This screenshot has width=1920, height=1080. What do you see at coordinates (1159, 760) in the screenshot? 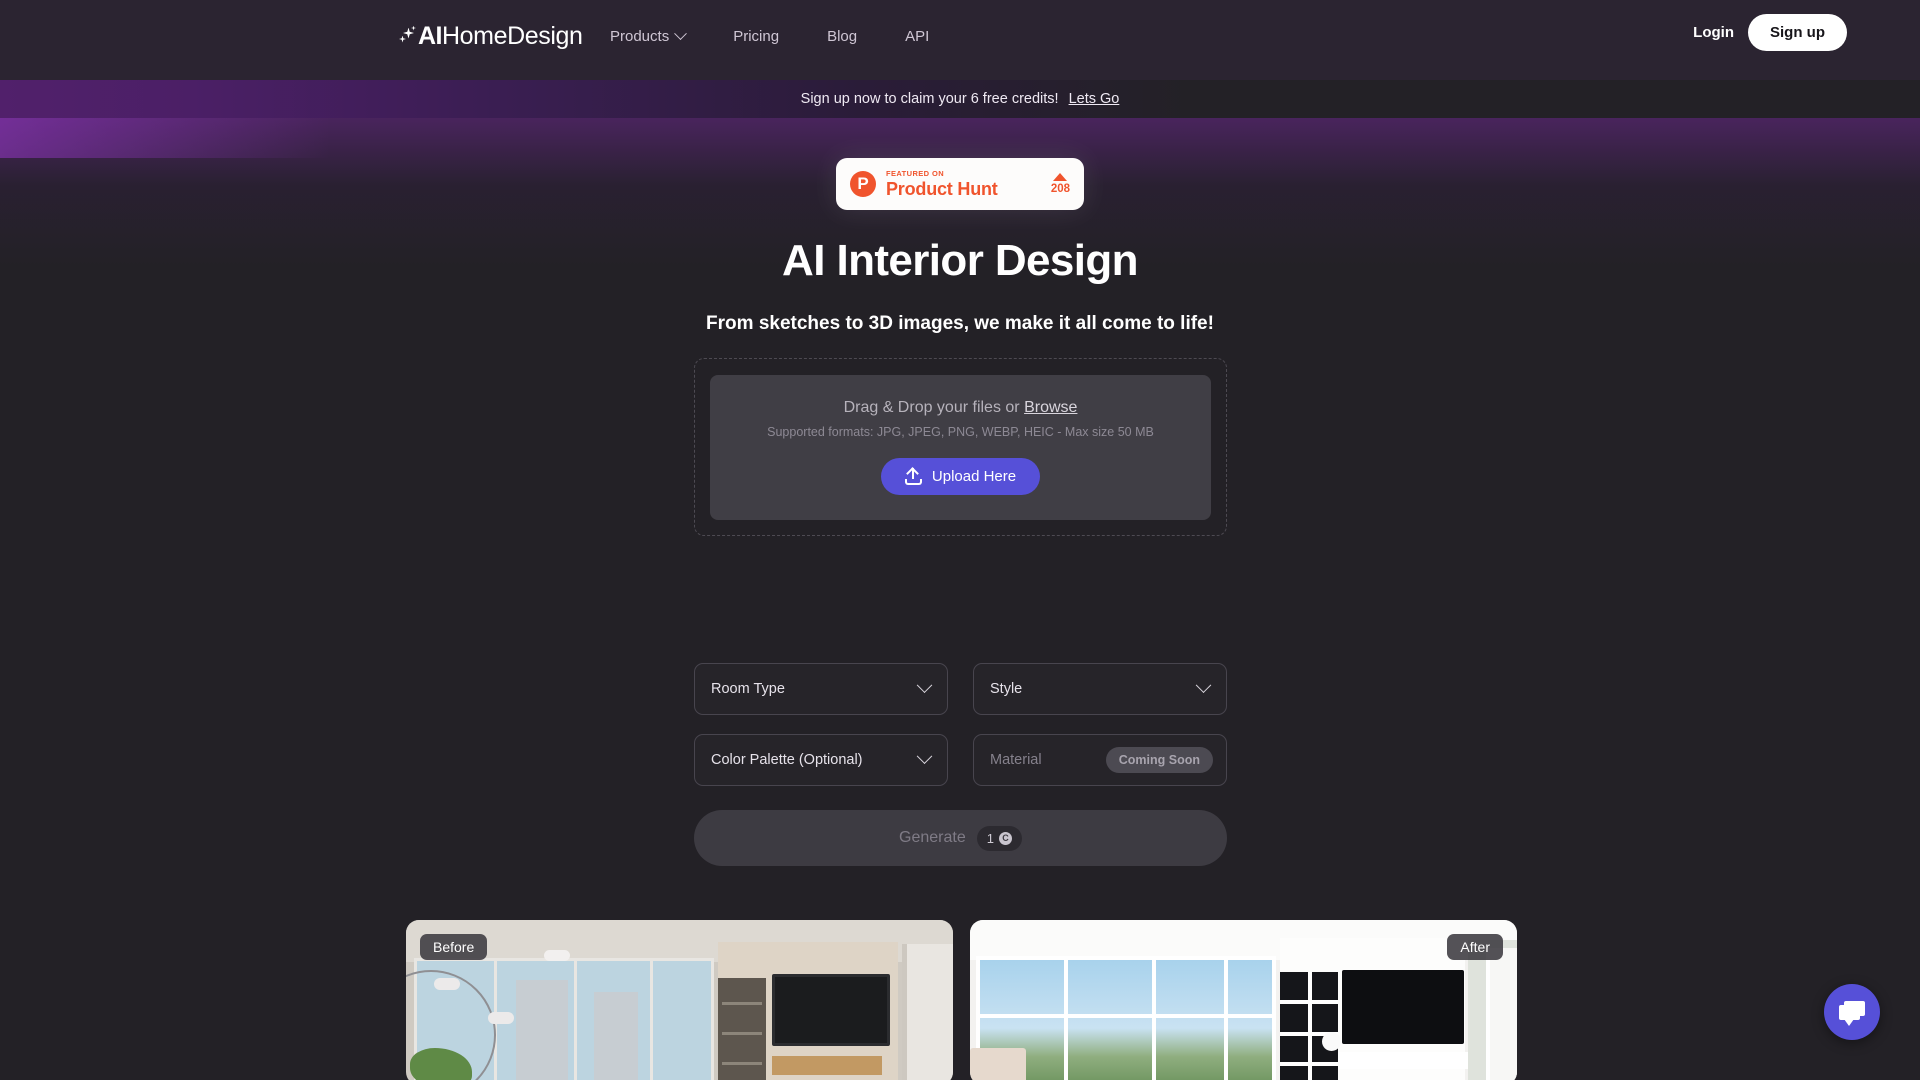
I see `coming-soon-badge: Coming Soon` at bounding box center [1159, 760].